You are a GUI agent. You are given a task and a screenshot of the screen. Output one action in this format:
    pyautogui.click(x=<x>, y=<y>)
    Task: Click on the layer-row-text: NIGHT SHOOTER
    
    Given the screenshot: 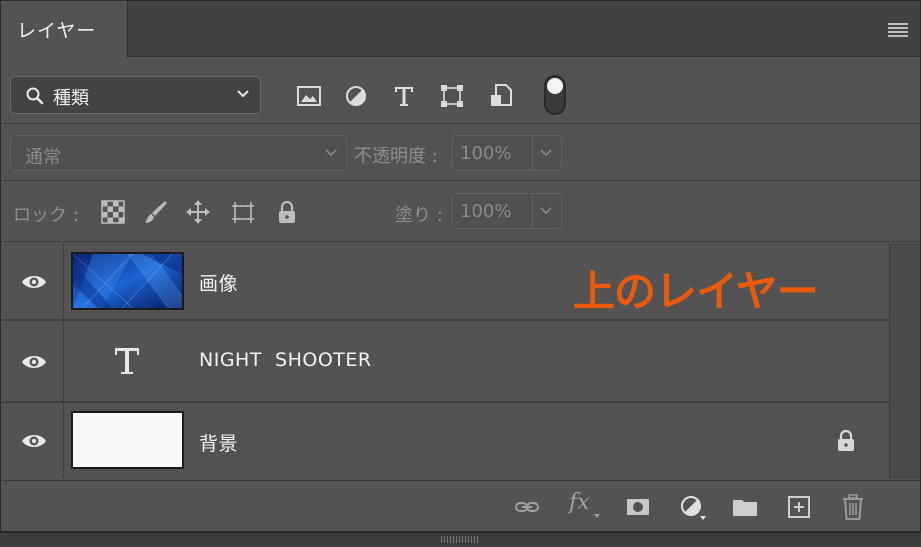 What is the action you would take?
    pyautogui.click(x=445, y=362)
    